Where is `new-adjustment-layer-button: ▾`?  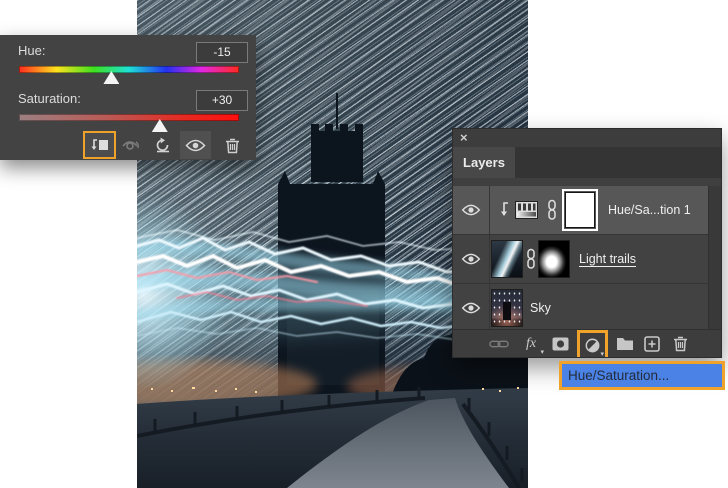
new-adjustment-layer-button: ▾ is located at coordinates (592, 344).